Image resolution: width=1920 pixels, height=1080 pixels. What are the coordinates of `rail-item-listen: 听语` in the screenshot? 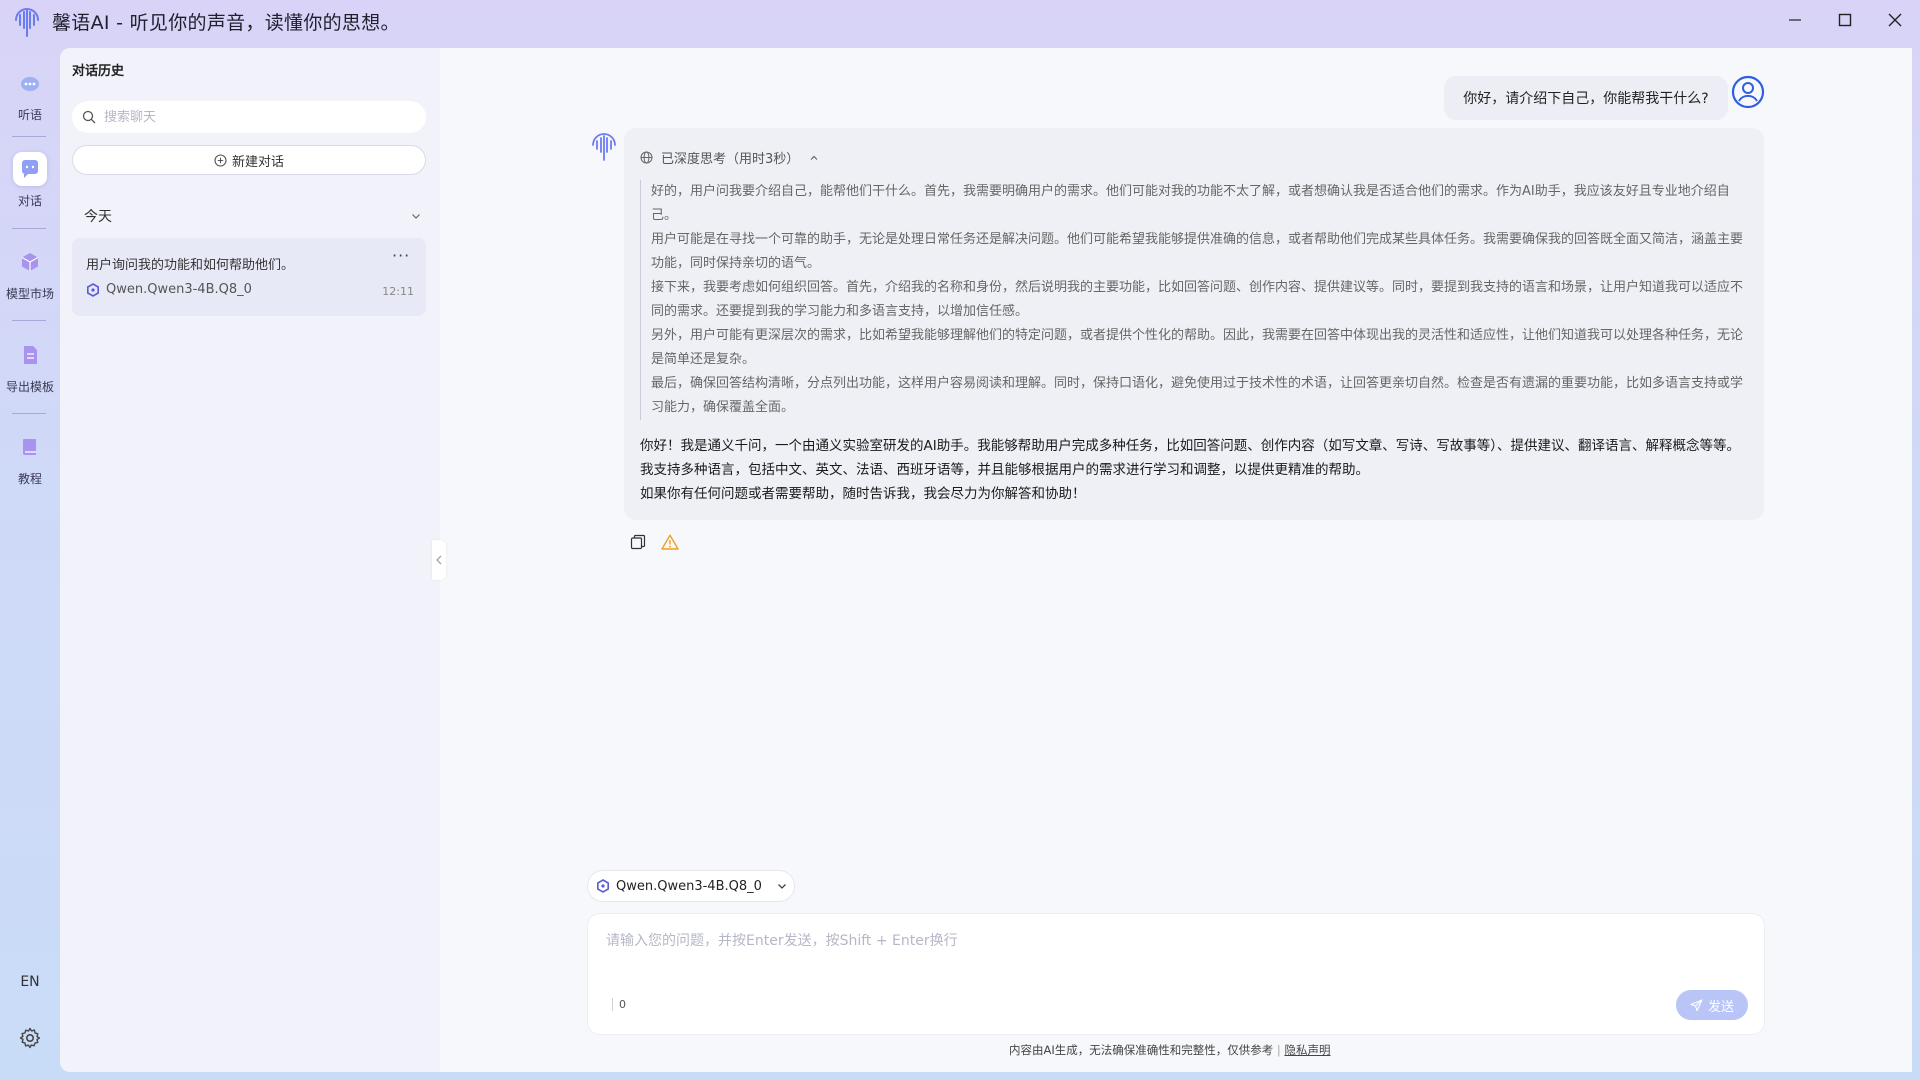 It's located at (30, 94).